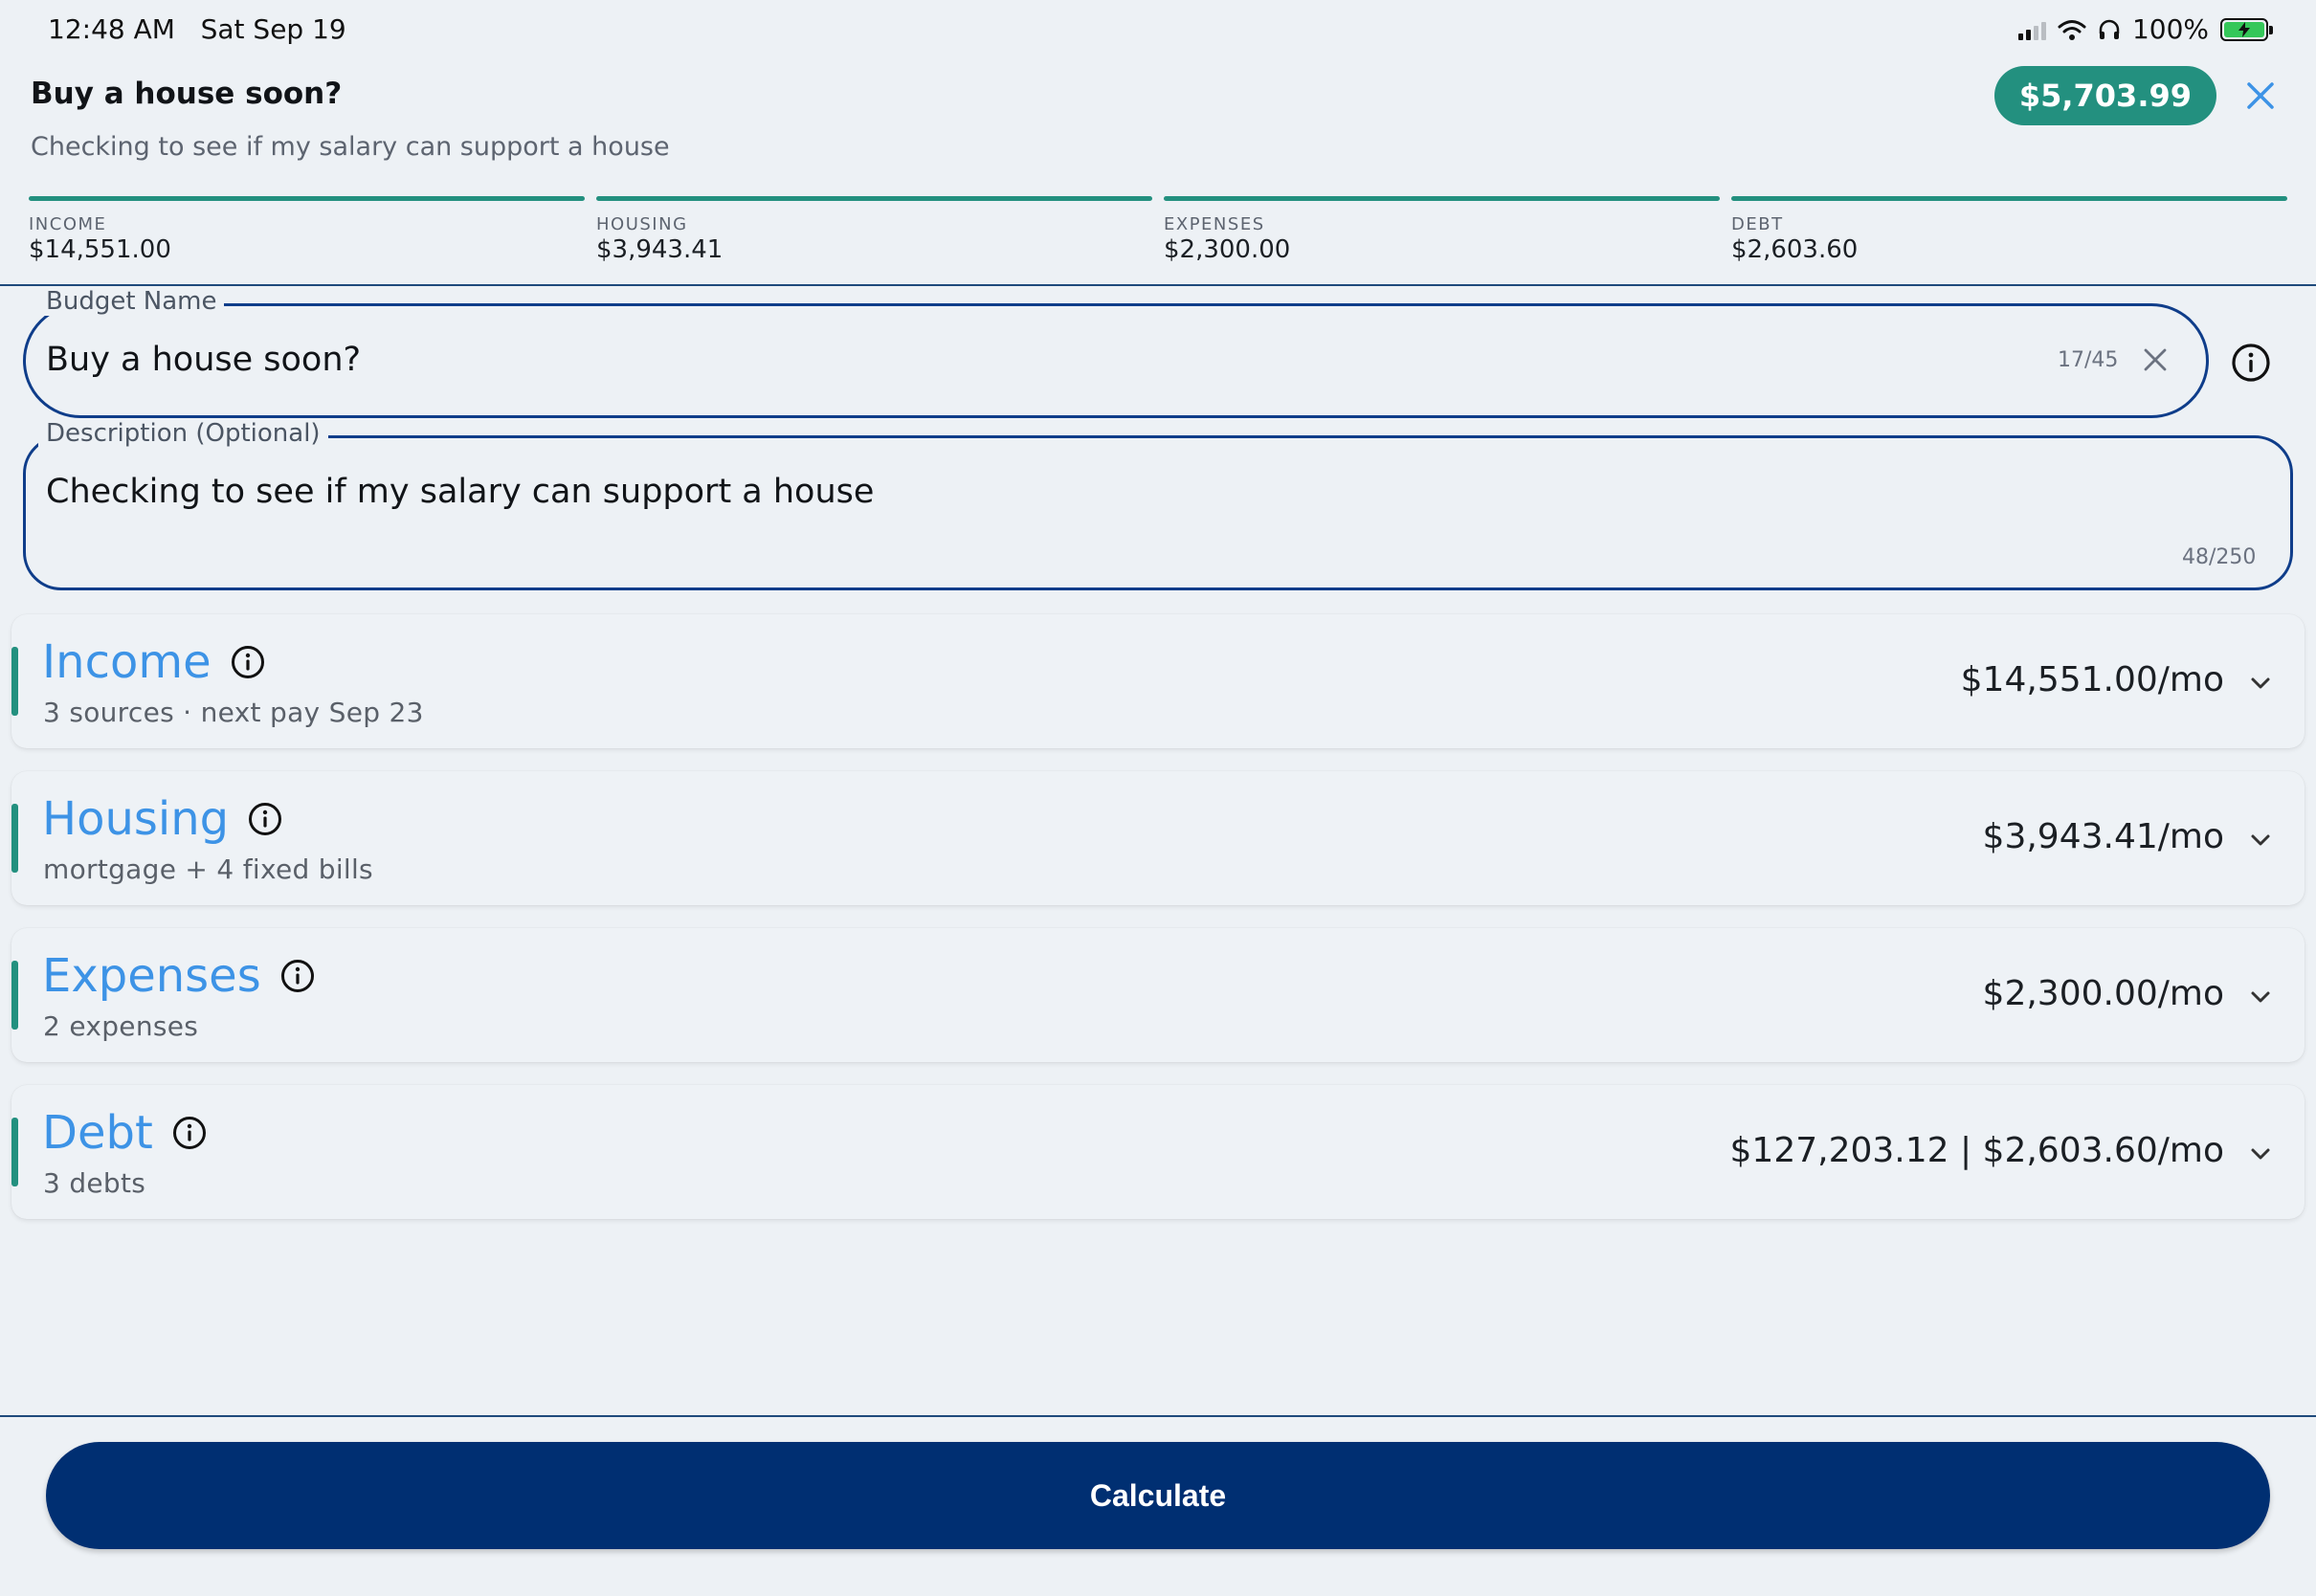 This screenshot has width=2316, height=1596. Describe the element at coordinates (234, 713) in the screenshot. I see `card-subtitle: 3 sources · next pay Sep 23` at that location.